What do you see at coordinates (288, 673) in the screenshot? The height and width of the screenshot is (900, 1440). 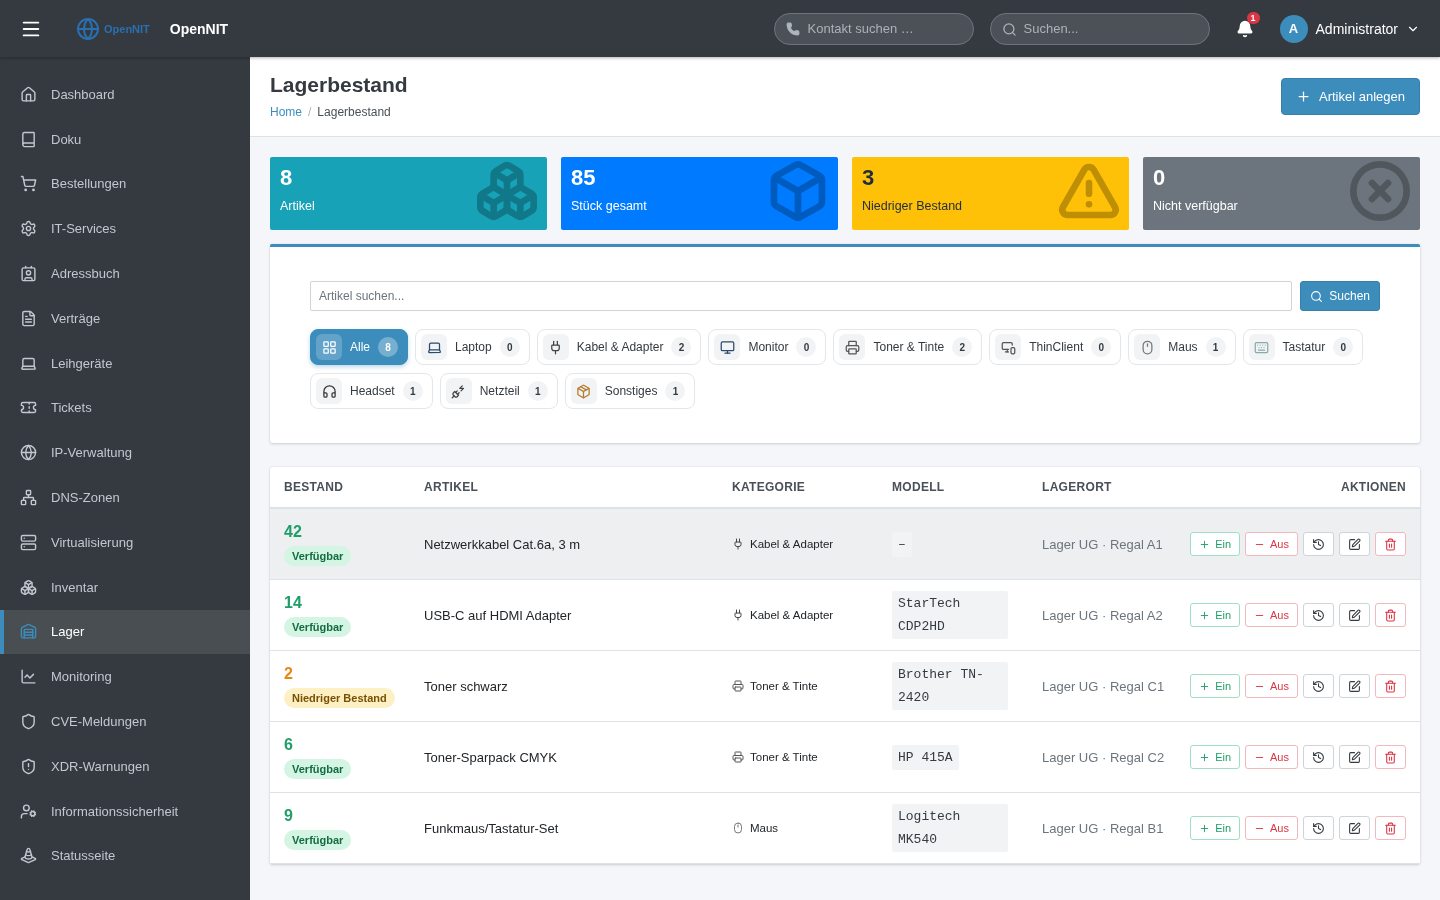 I see `stock-count: 2` at bounding box center [288, 673].